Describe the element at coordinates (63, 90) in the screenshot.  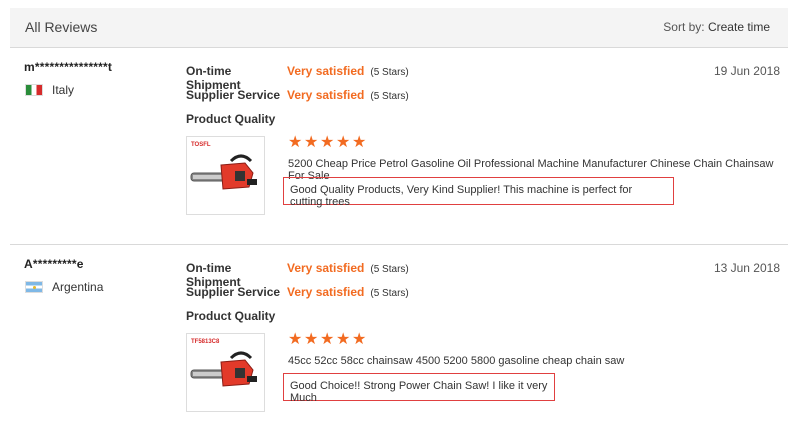
I see `country-name: Italy` at that location.